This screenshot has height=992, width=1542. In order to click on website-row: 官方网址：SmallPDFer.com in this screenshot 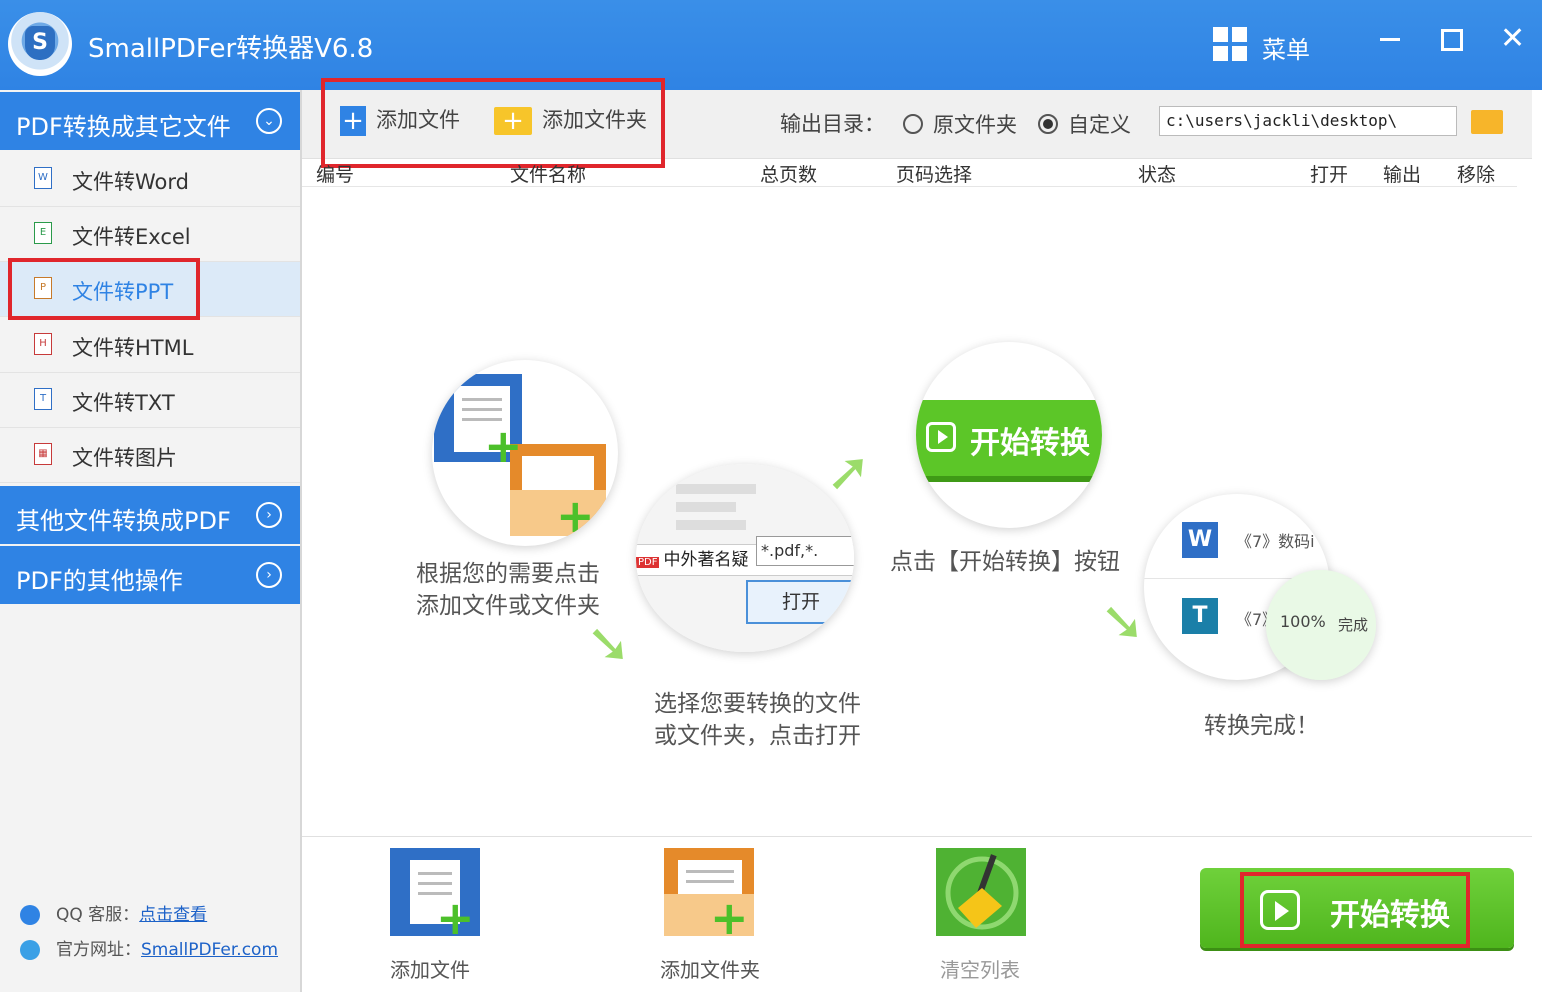, I will do `click(149, 947)`.